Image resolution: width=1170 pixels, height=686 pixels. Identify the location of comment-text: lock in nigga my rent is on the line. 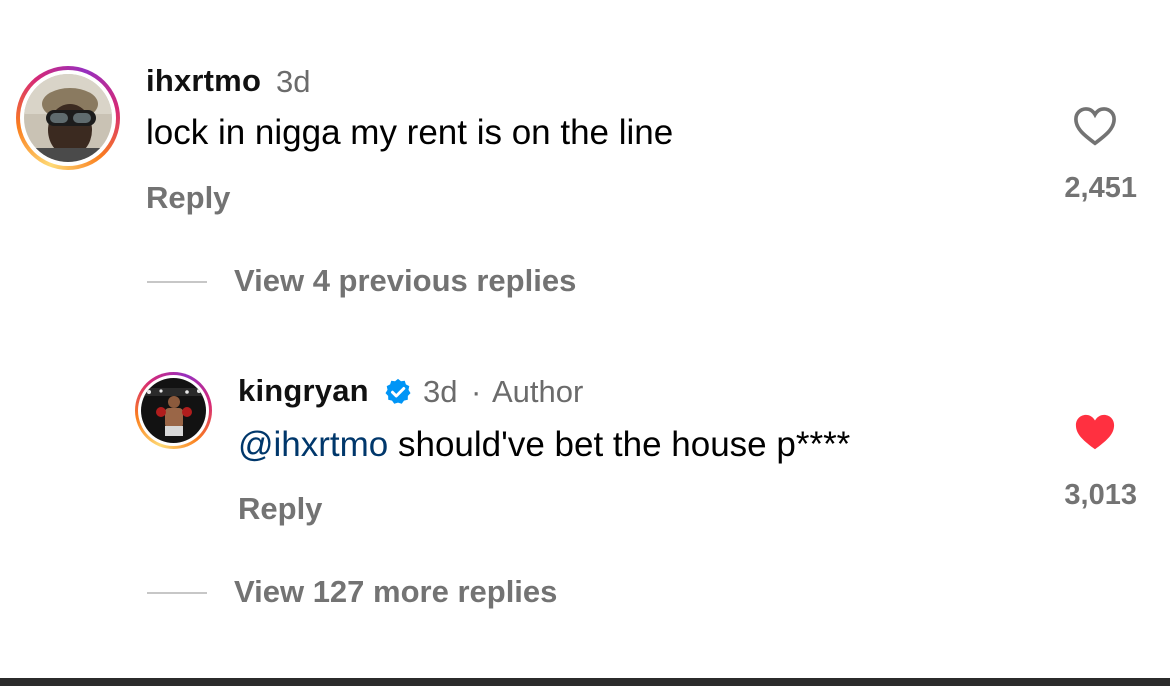
(410, 132).